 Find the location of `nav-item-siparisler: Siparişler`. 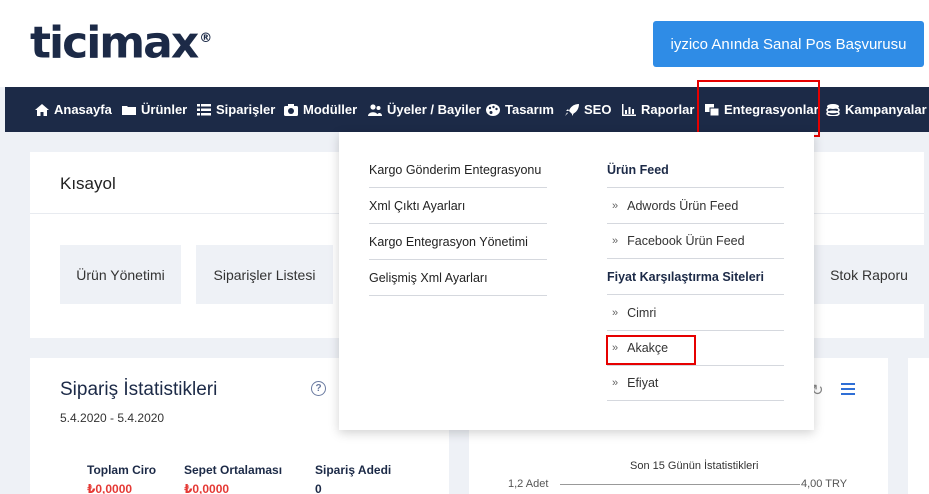

nav-item-siparisler: Siparişler is located at coordinates (236, 109).